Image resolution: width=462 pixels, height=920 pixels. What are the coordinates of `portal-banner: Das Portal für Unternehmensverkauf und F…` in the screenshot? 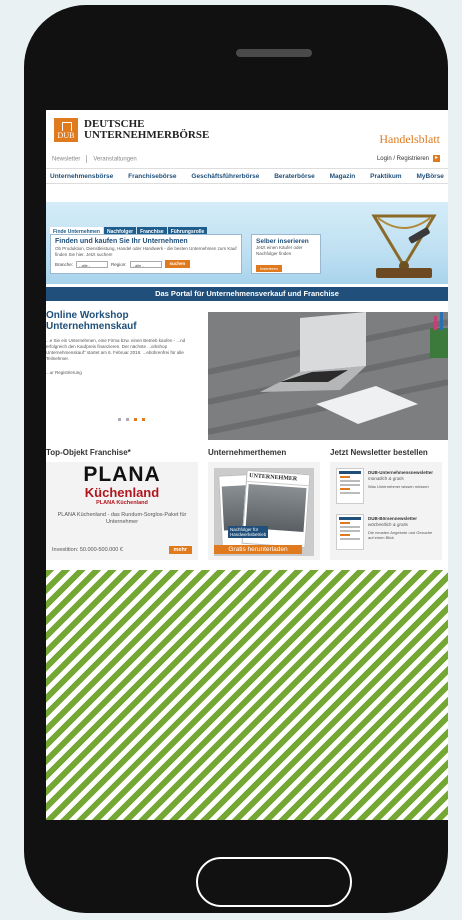 It's located at (247, 294).